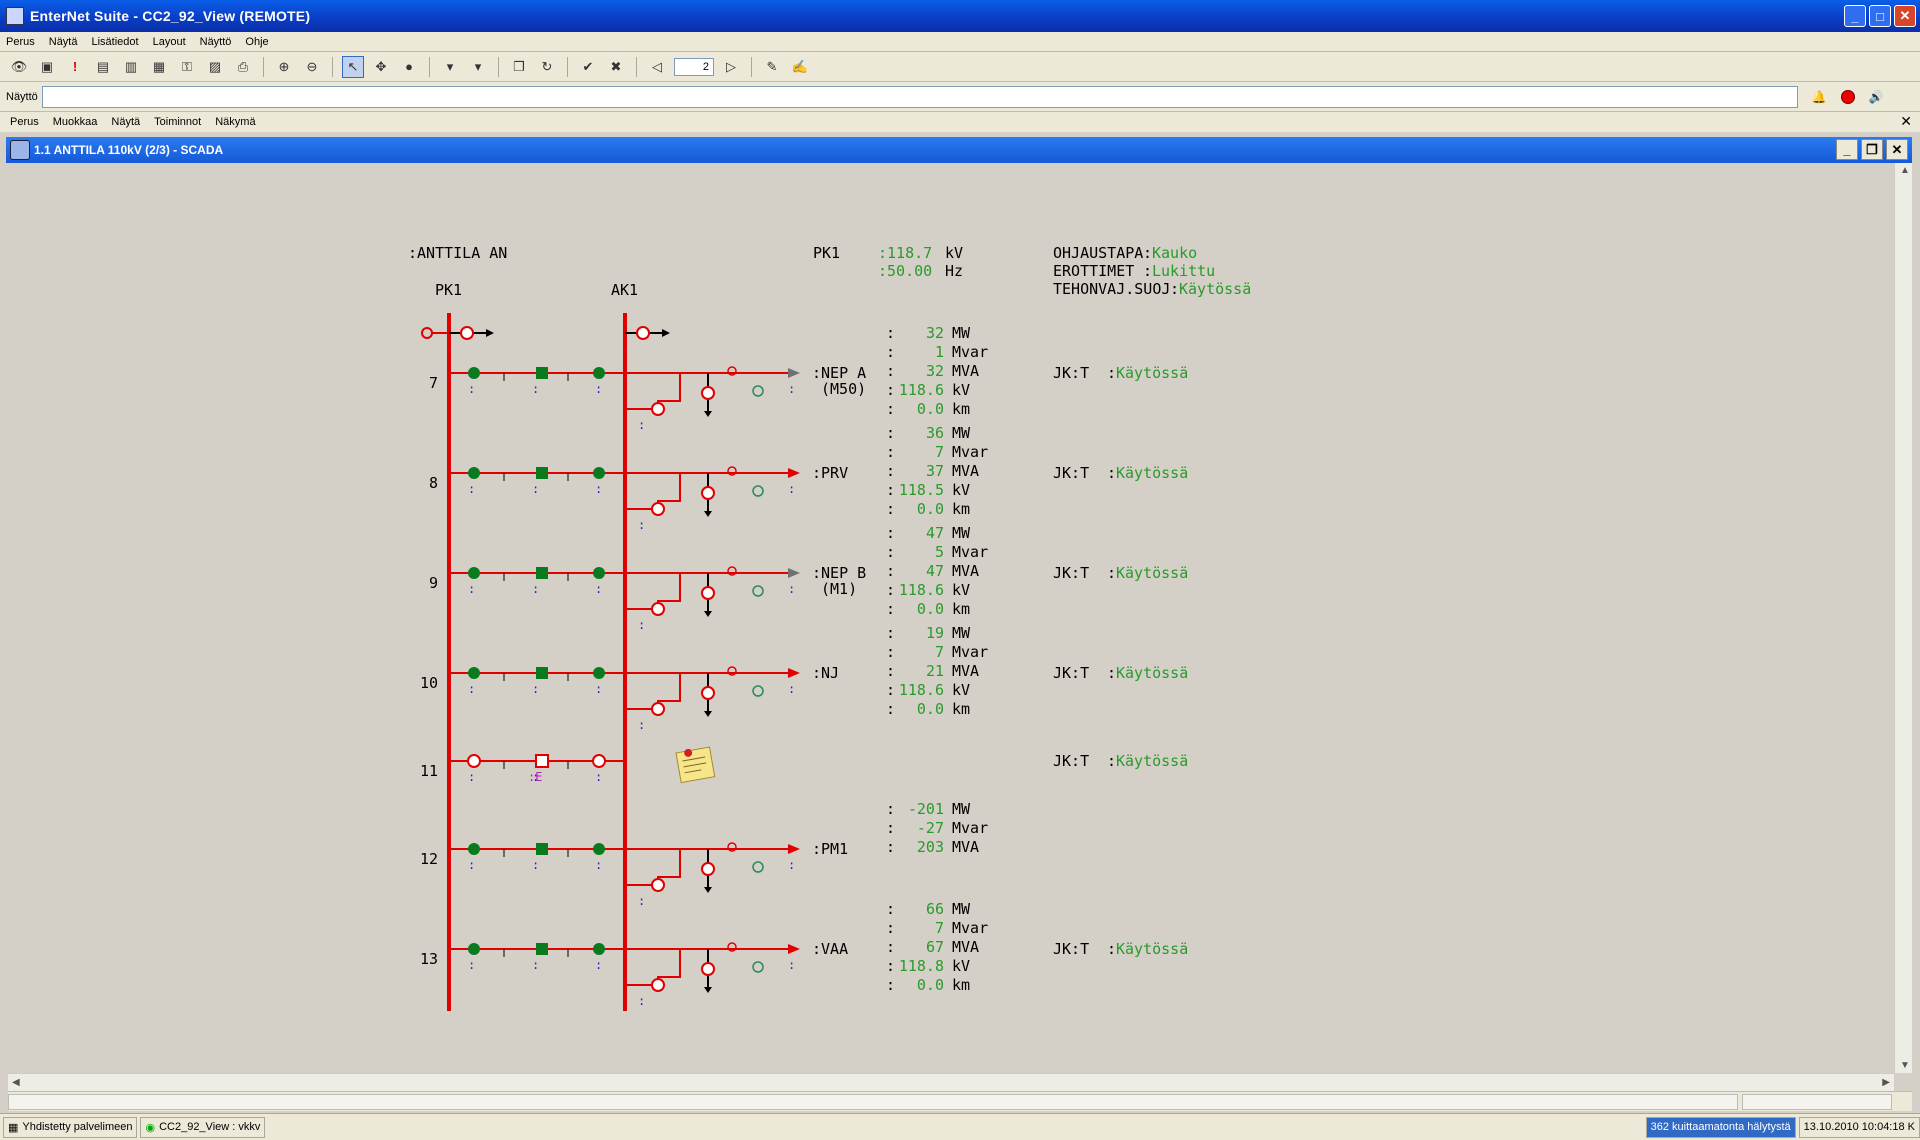  I want to click on zoom-out-icon: ⊖, so click(312, 67).